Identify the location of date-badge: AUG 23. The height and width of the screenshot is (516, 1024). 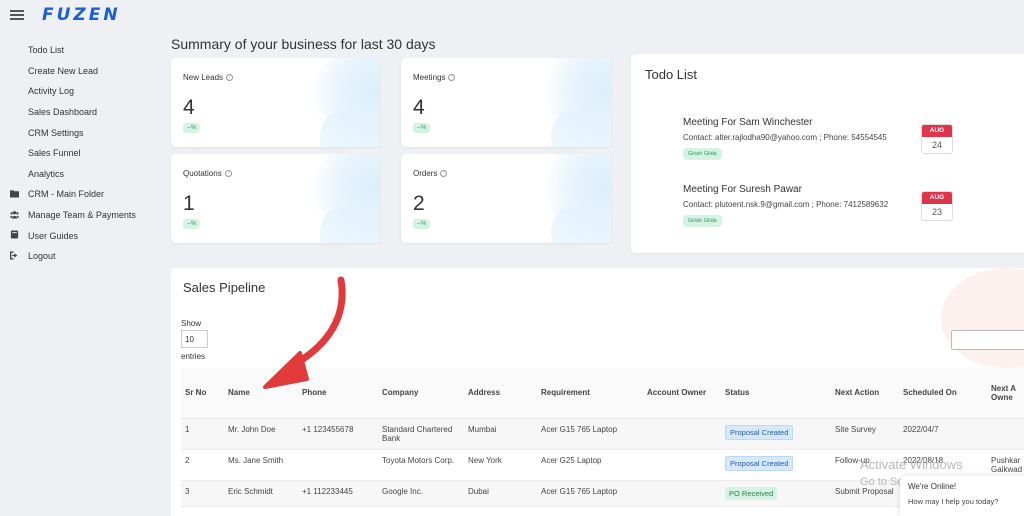
(937, 206).